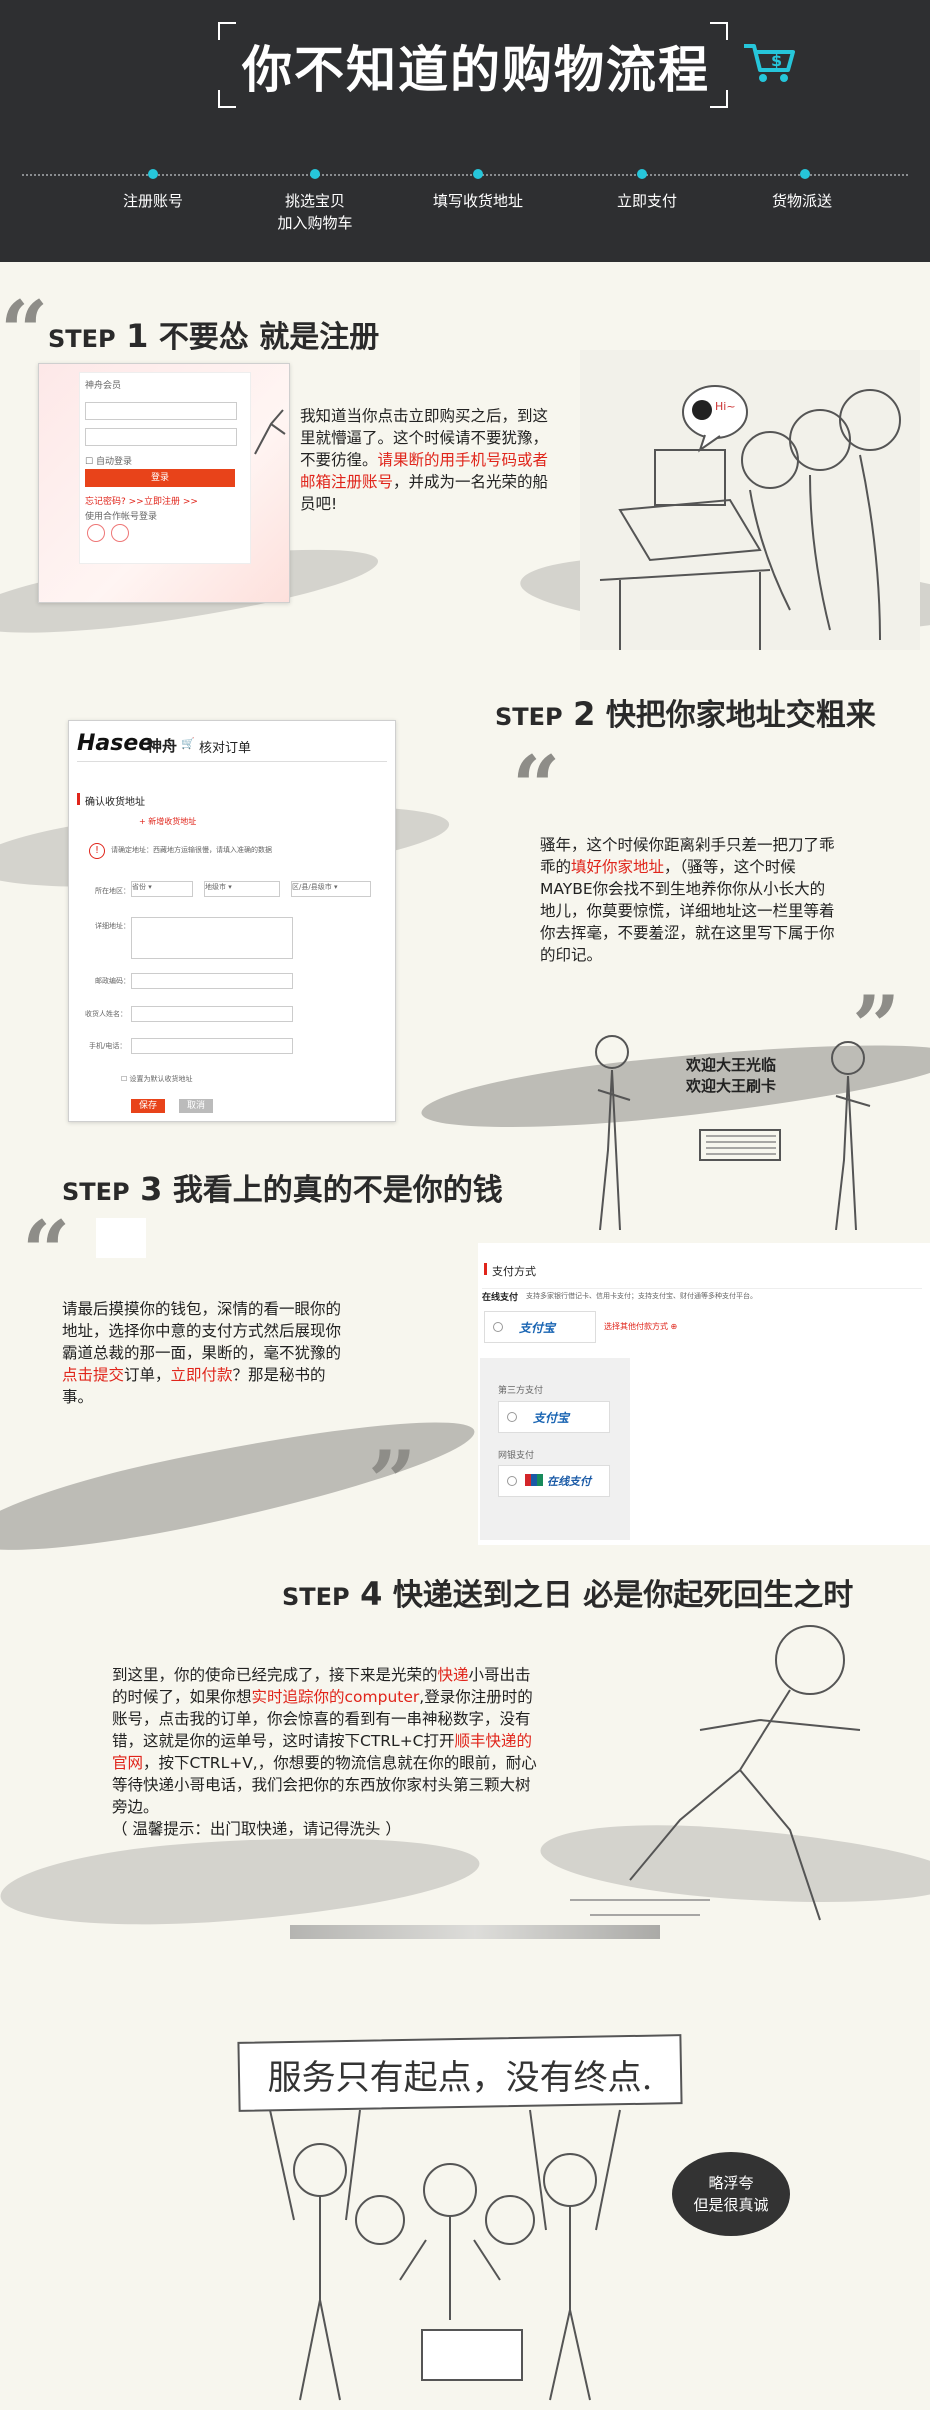 The height and width of the screenshot is (2410, 930). What do you see at coordinates (212, 938) in the screenshot?
I see `detail-address-field` at bounding box center [212, 938].